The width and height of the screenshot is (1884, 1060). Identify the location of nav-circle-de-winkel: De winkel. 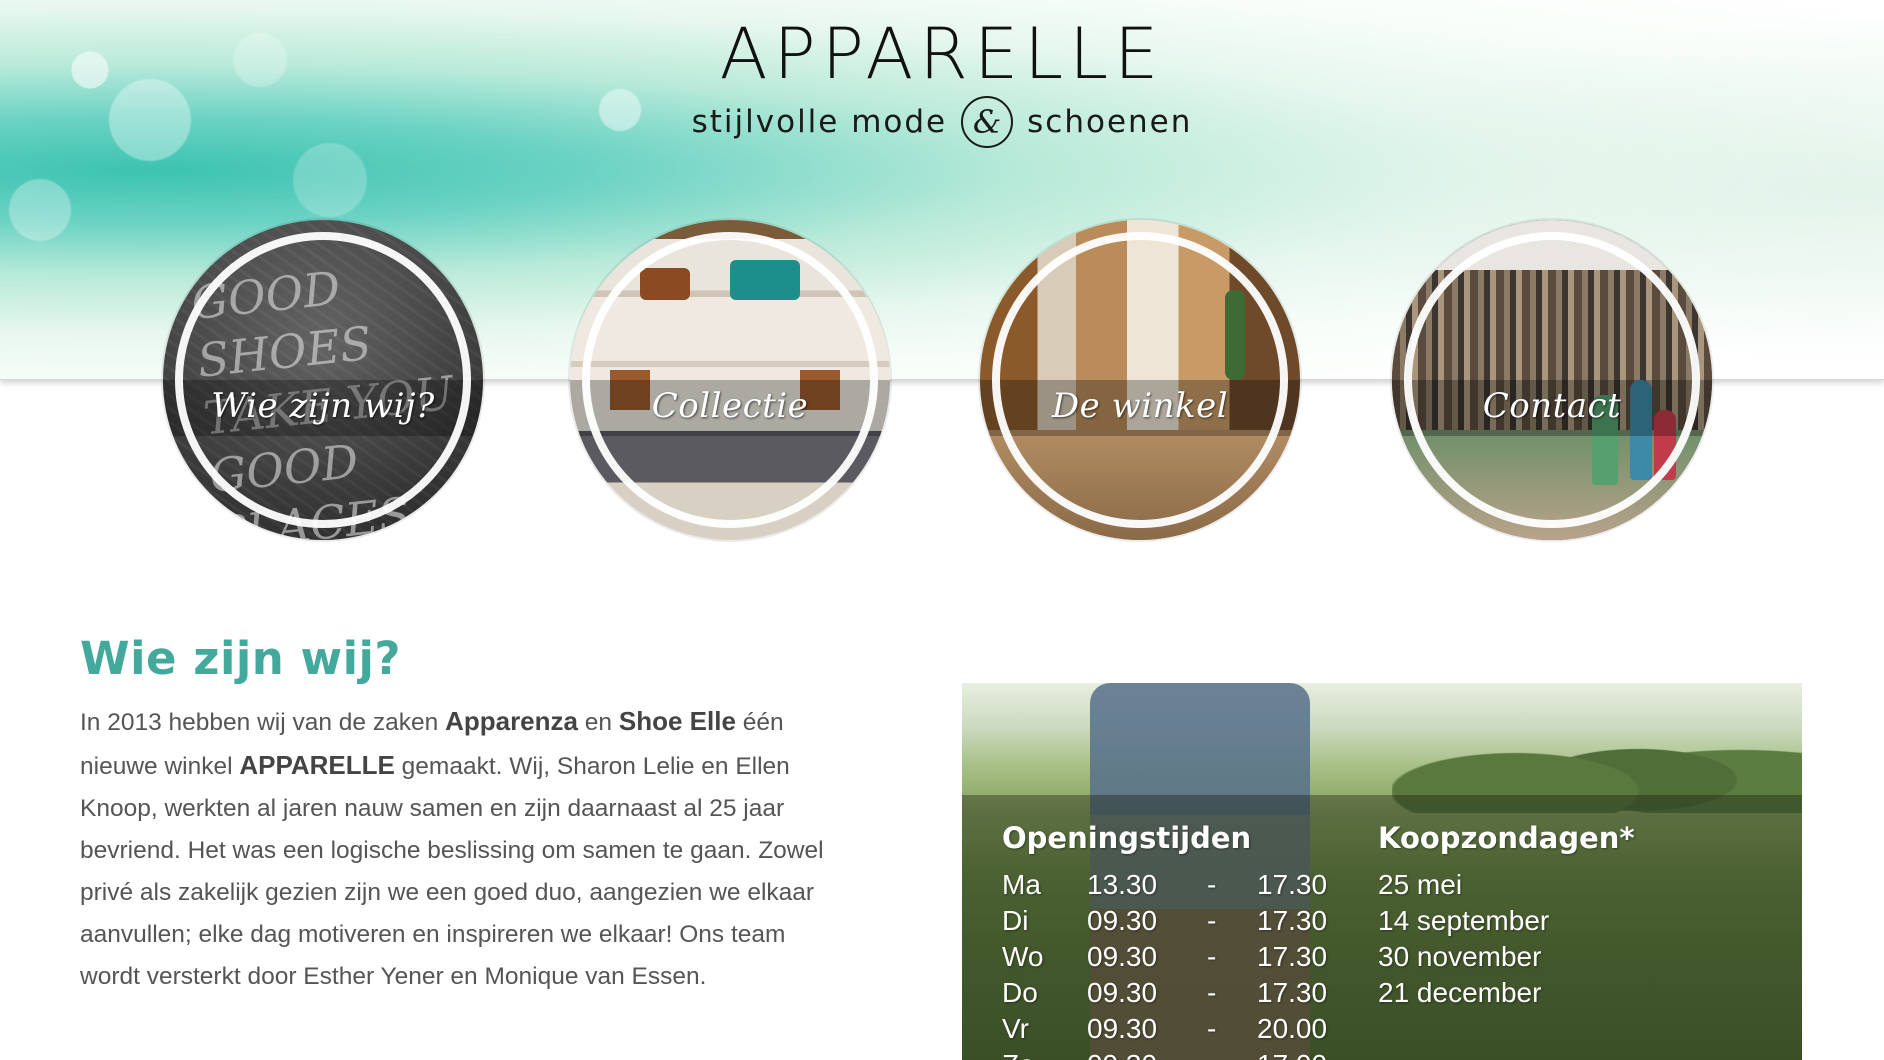
(1140, 380).